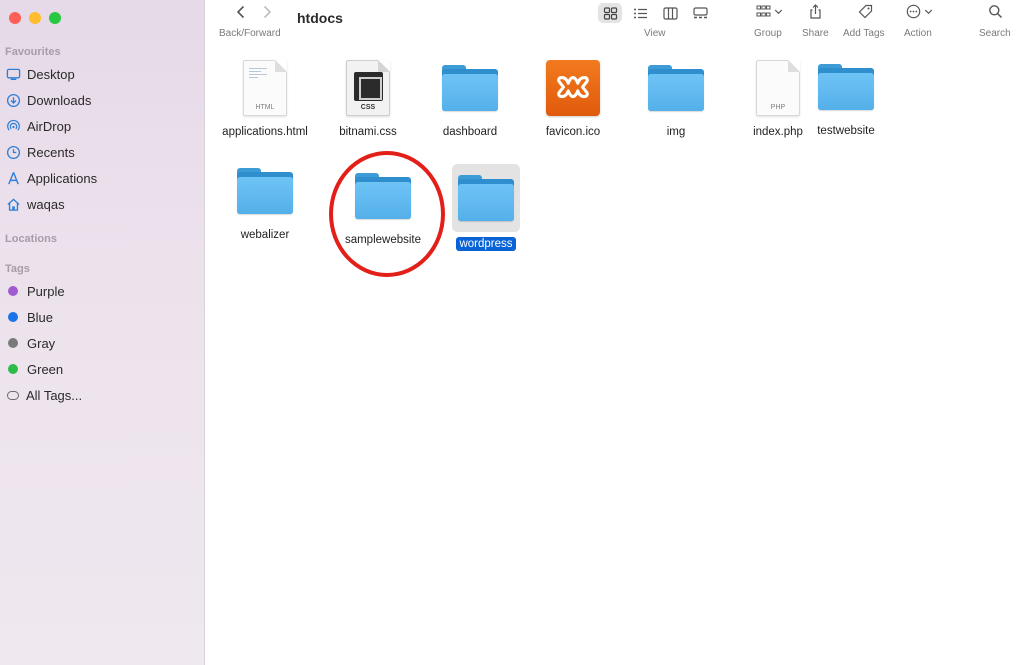 This screenshot has height=665, width=1024. Describe the element at coordinates (267, 12) in the screenshot. I see `forward-chevron-icon` at that location.